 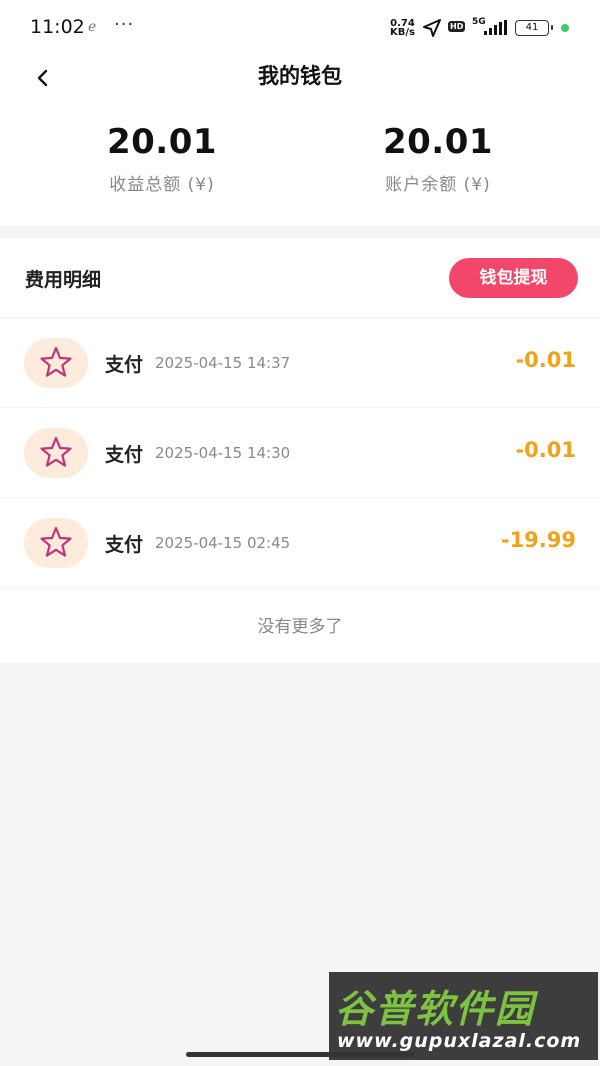 I want to click on network-speed: 0.74 KB/s, so click(x=402, y=28).